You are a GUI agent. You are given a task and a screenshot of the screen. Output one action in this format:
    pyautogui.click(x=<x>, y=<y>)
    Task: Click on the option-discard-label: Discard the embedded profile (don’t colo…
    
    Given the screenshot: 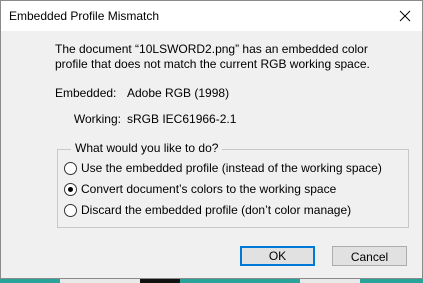 What is the action you would take?
    pyautogui.click(x=216, y=210)
    